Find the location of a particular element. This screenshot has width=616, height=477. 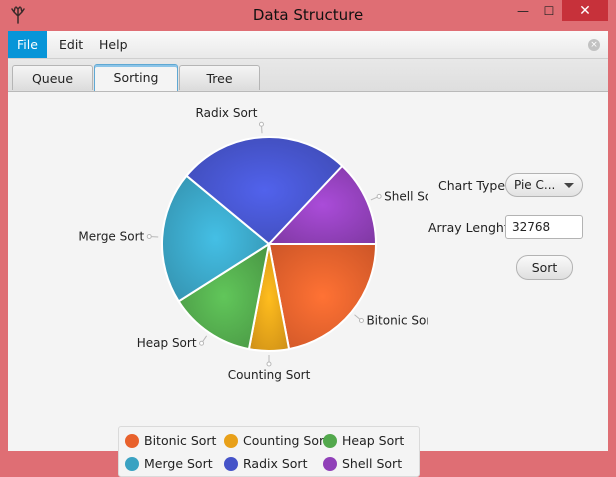

close-icon: ✕ is located at coordinates (585, 10).